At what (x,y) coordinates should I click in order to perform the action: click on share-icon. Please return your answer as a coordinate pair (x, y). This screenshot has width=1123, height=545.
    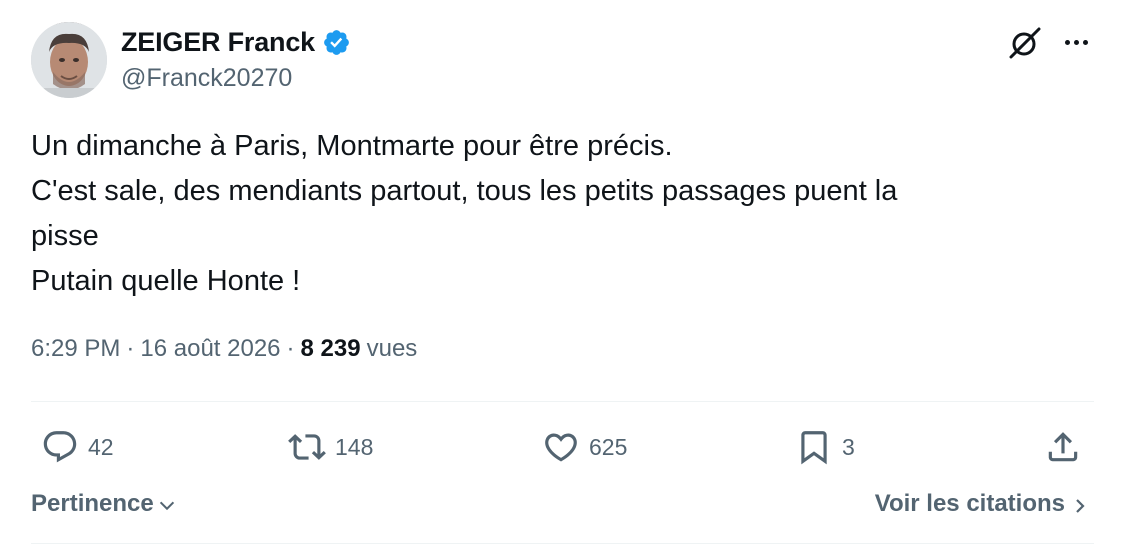
    Looking at the image, I should click on (1063, 447).